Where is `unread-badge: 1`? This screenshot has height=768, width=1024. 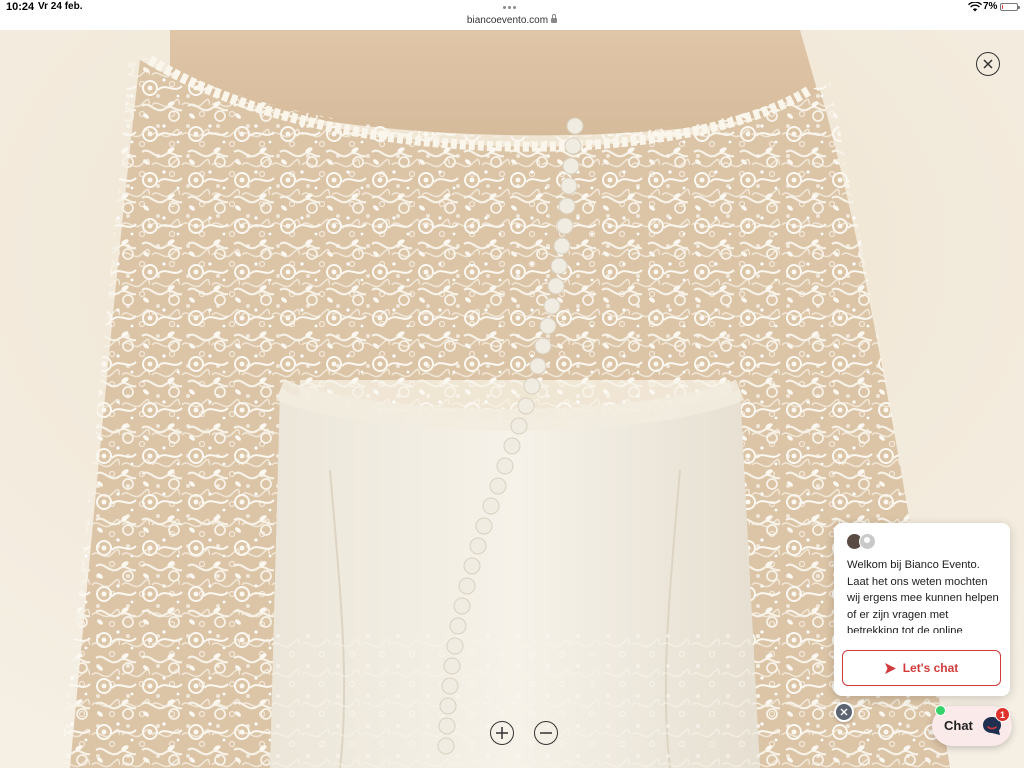
unread-badge: 1 is located at coordinates (1002, 714).